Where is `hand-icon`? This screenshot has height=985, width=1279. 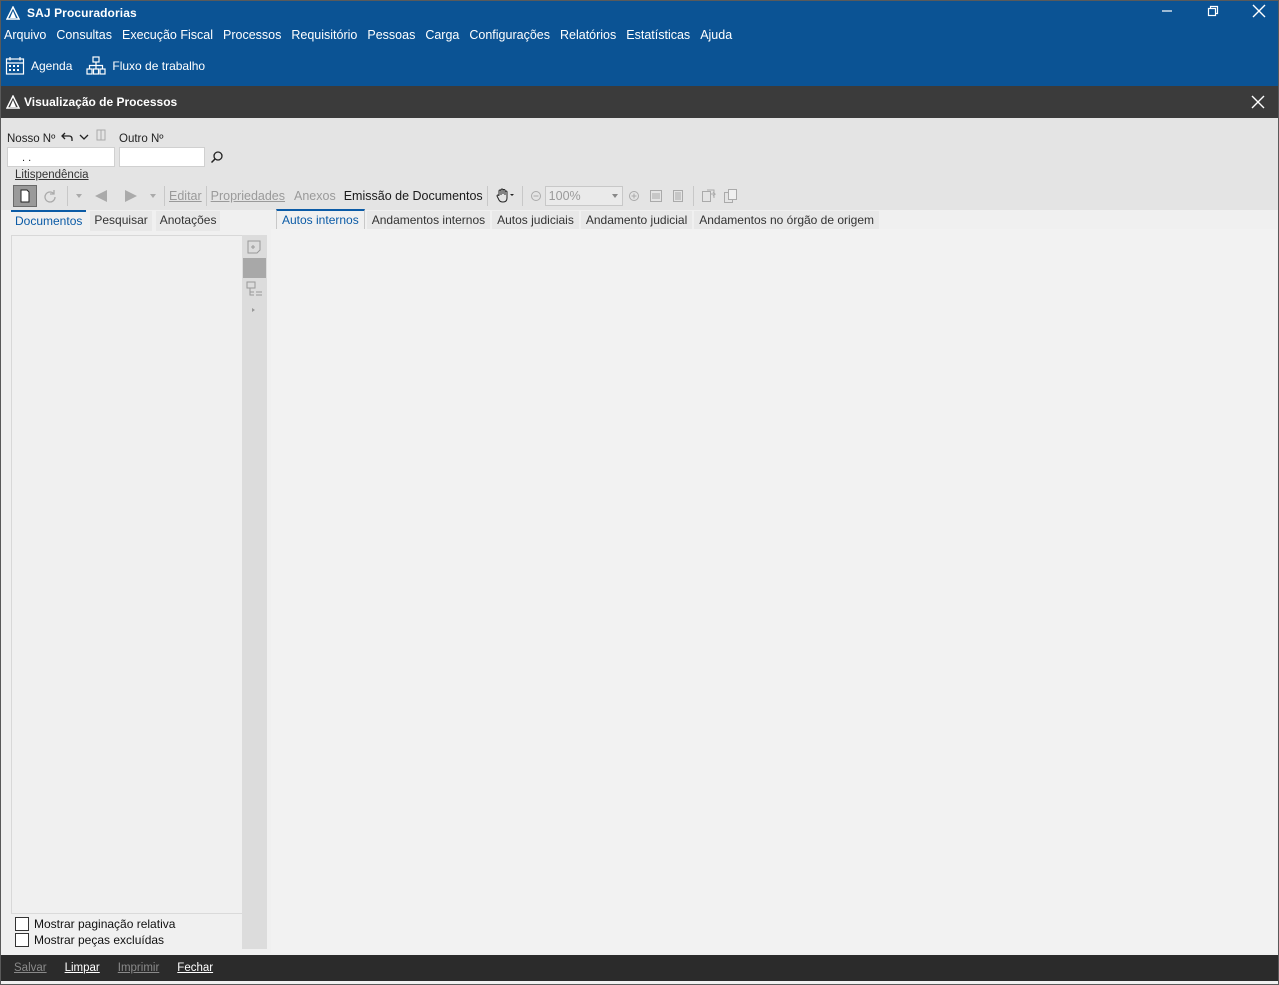
hand-icon is located at coordinates (505, 195).